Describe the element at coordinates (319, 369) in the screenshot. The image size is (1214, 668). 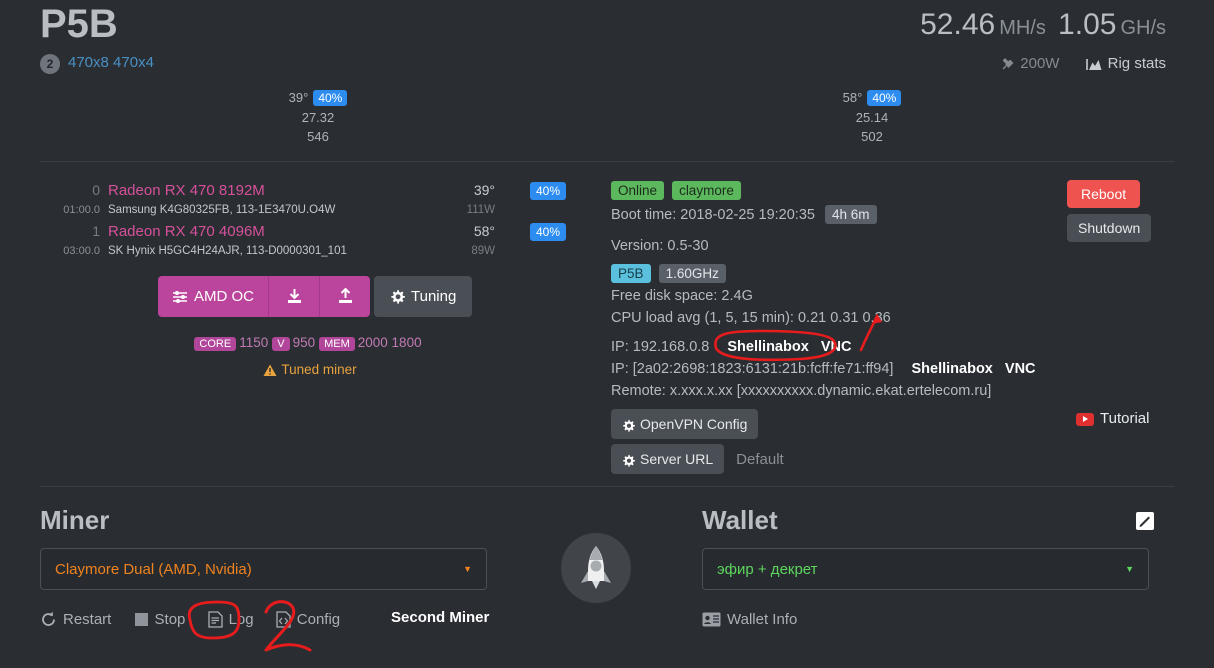
I see `tuned-miner-label: Tuned miner` at that location.